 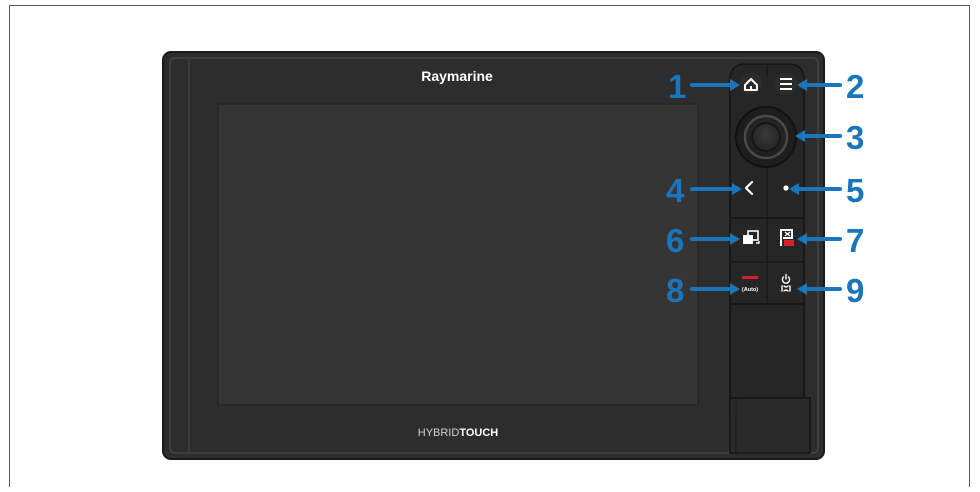 I want to click on uniController-joystick, so click(x=766, y=137).